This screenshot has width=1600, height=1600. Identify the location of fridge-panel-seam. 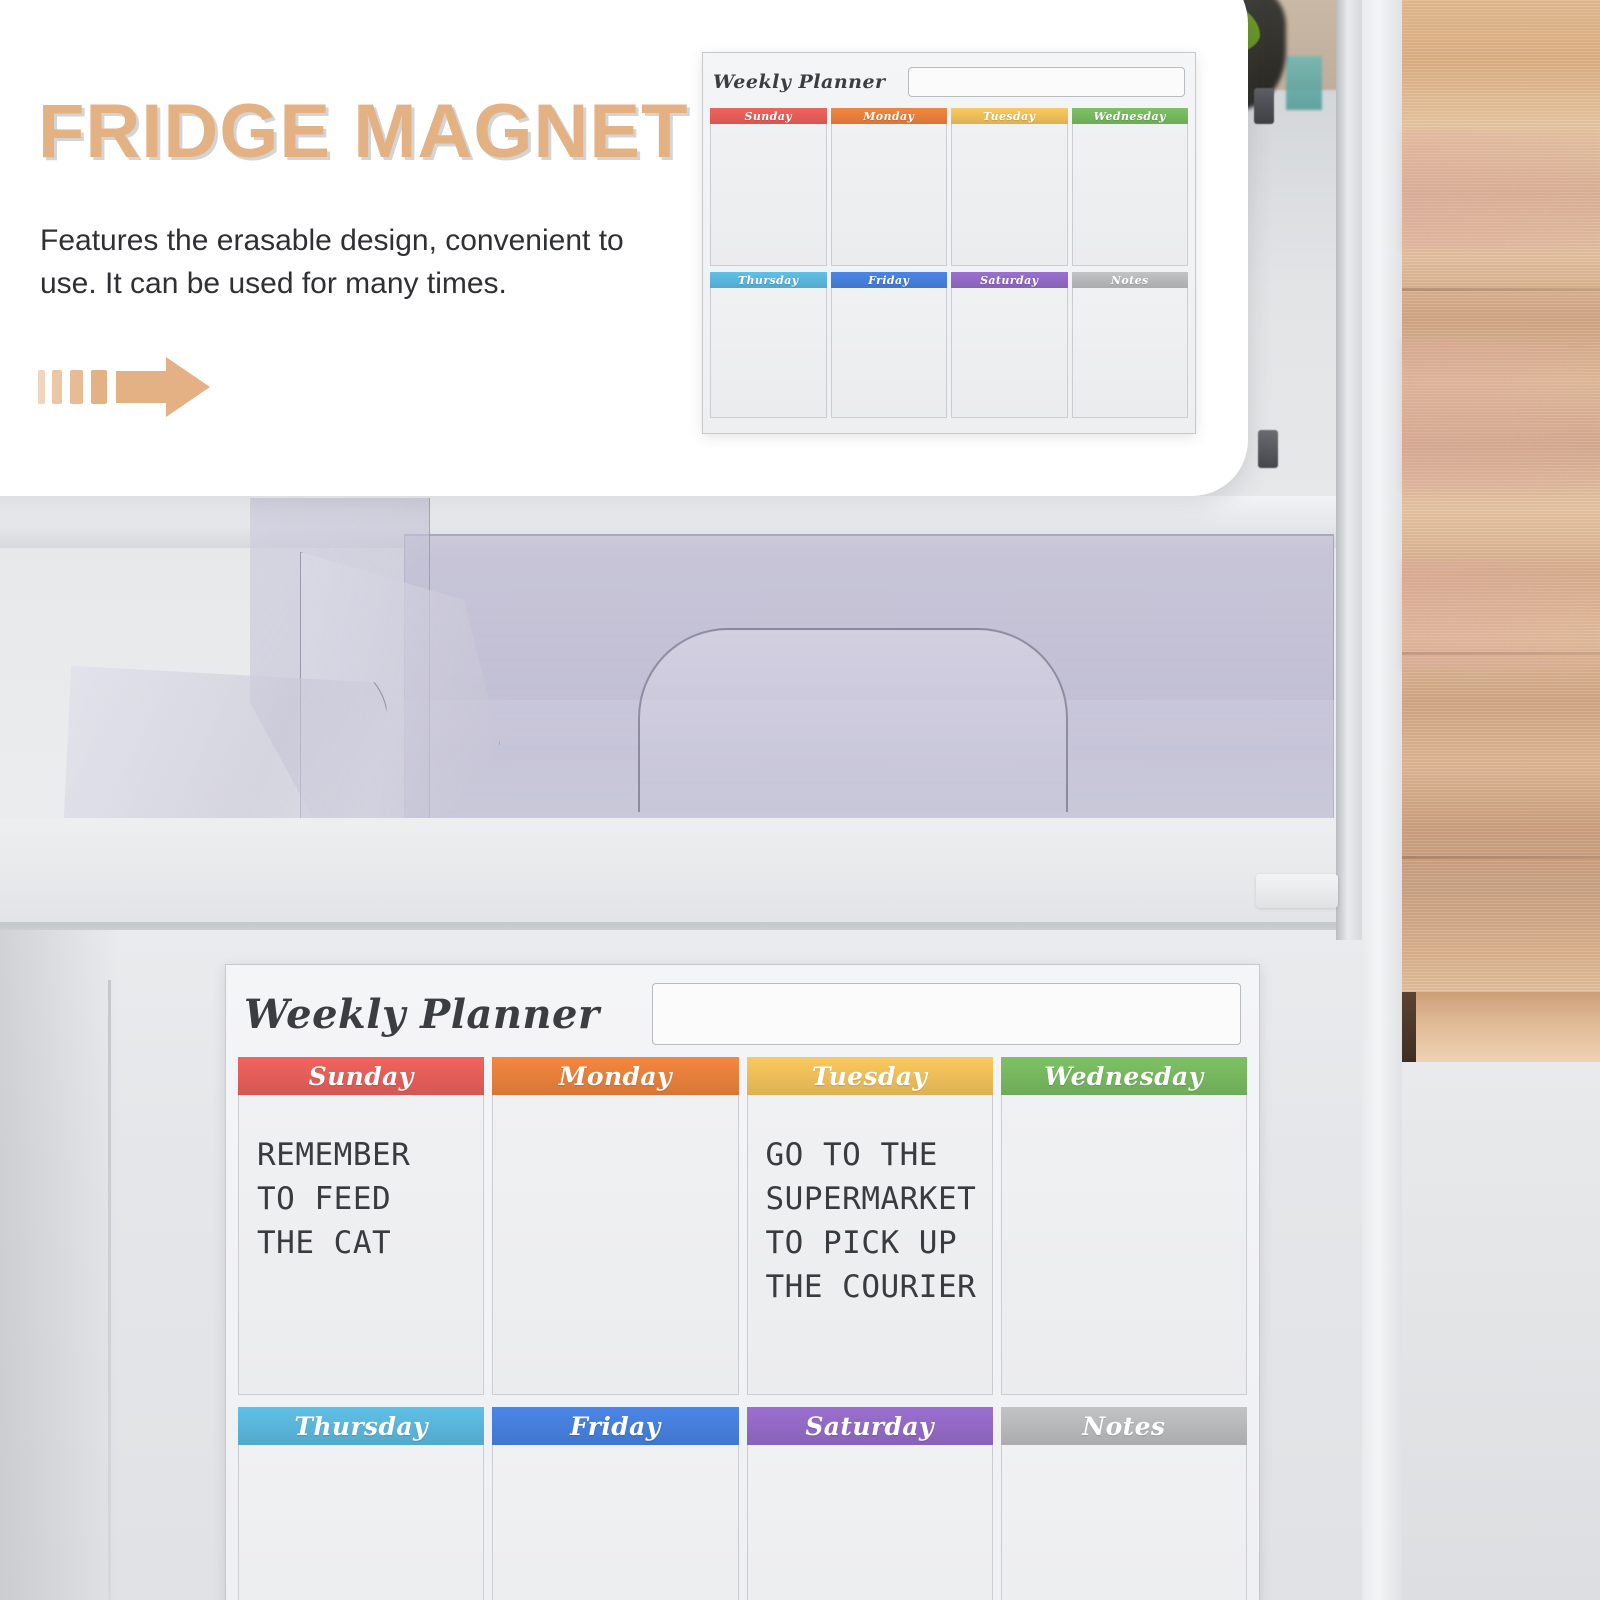
(109, 1290).